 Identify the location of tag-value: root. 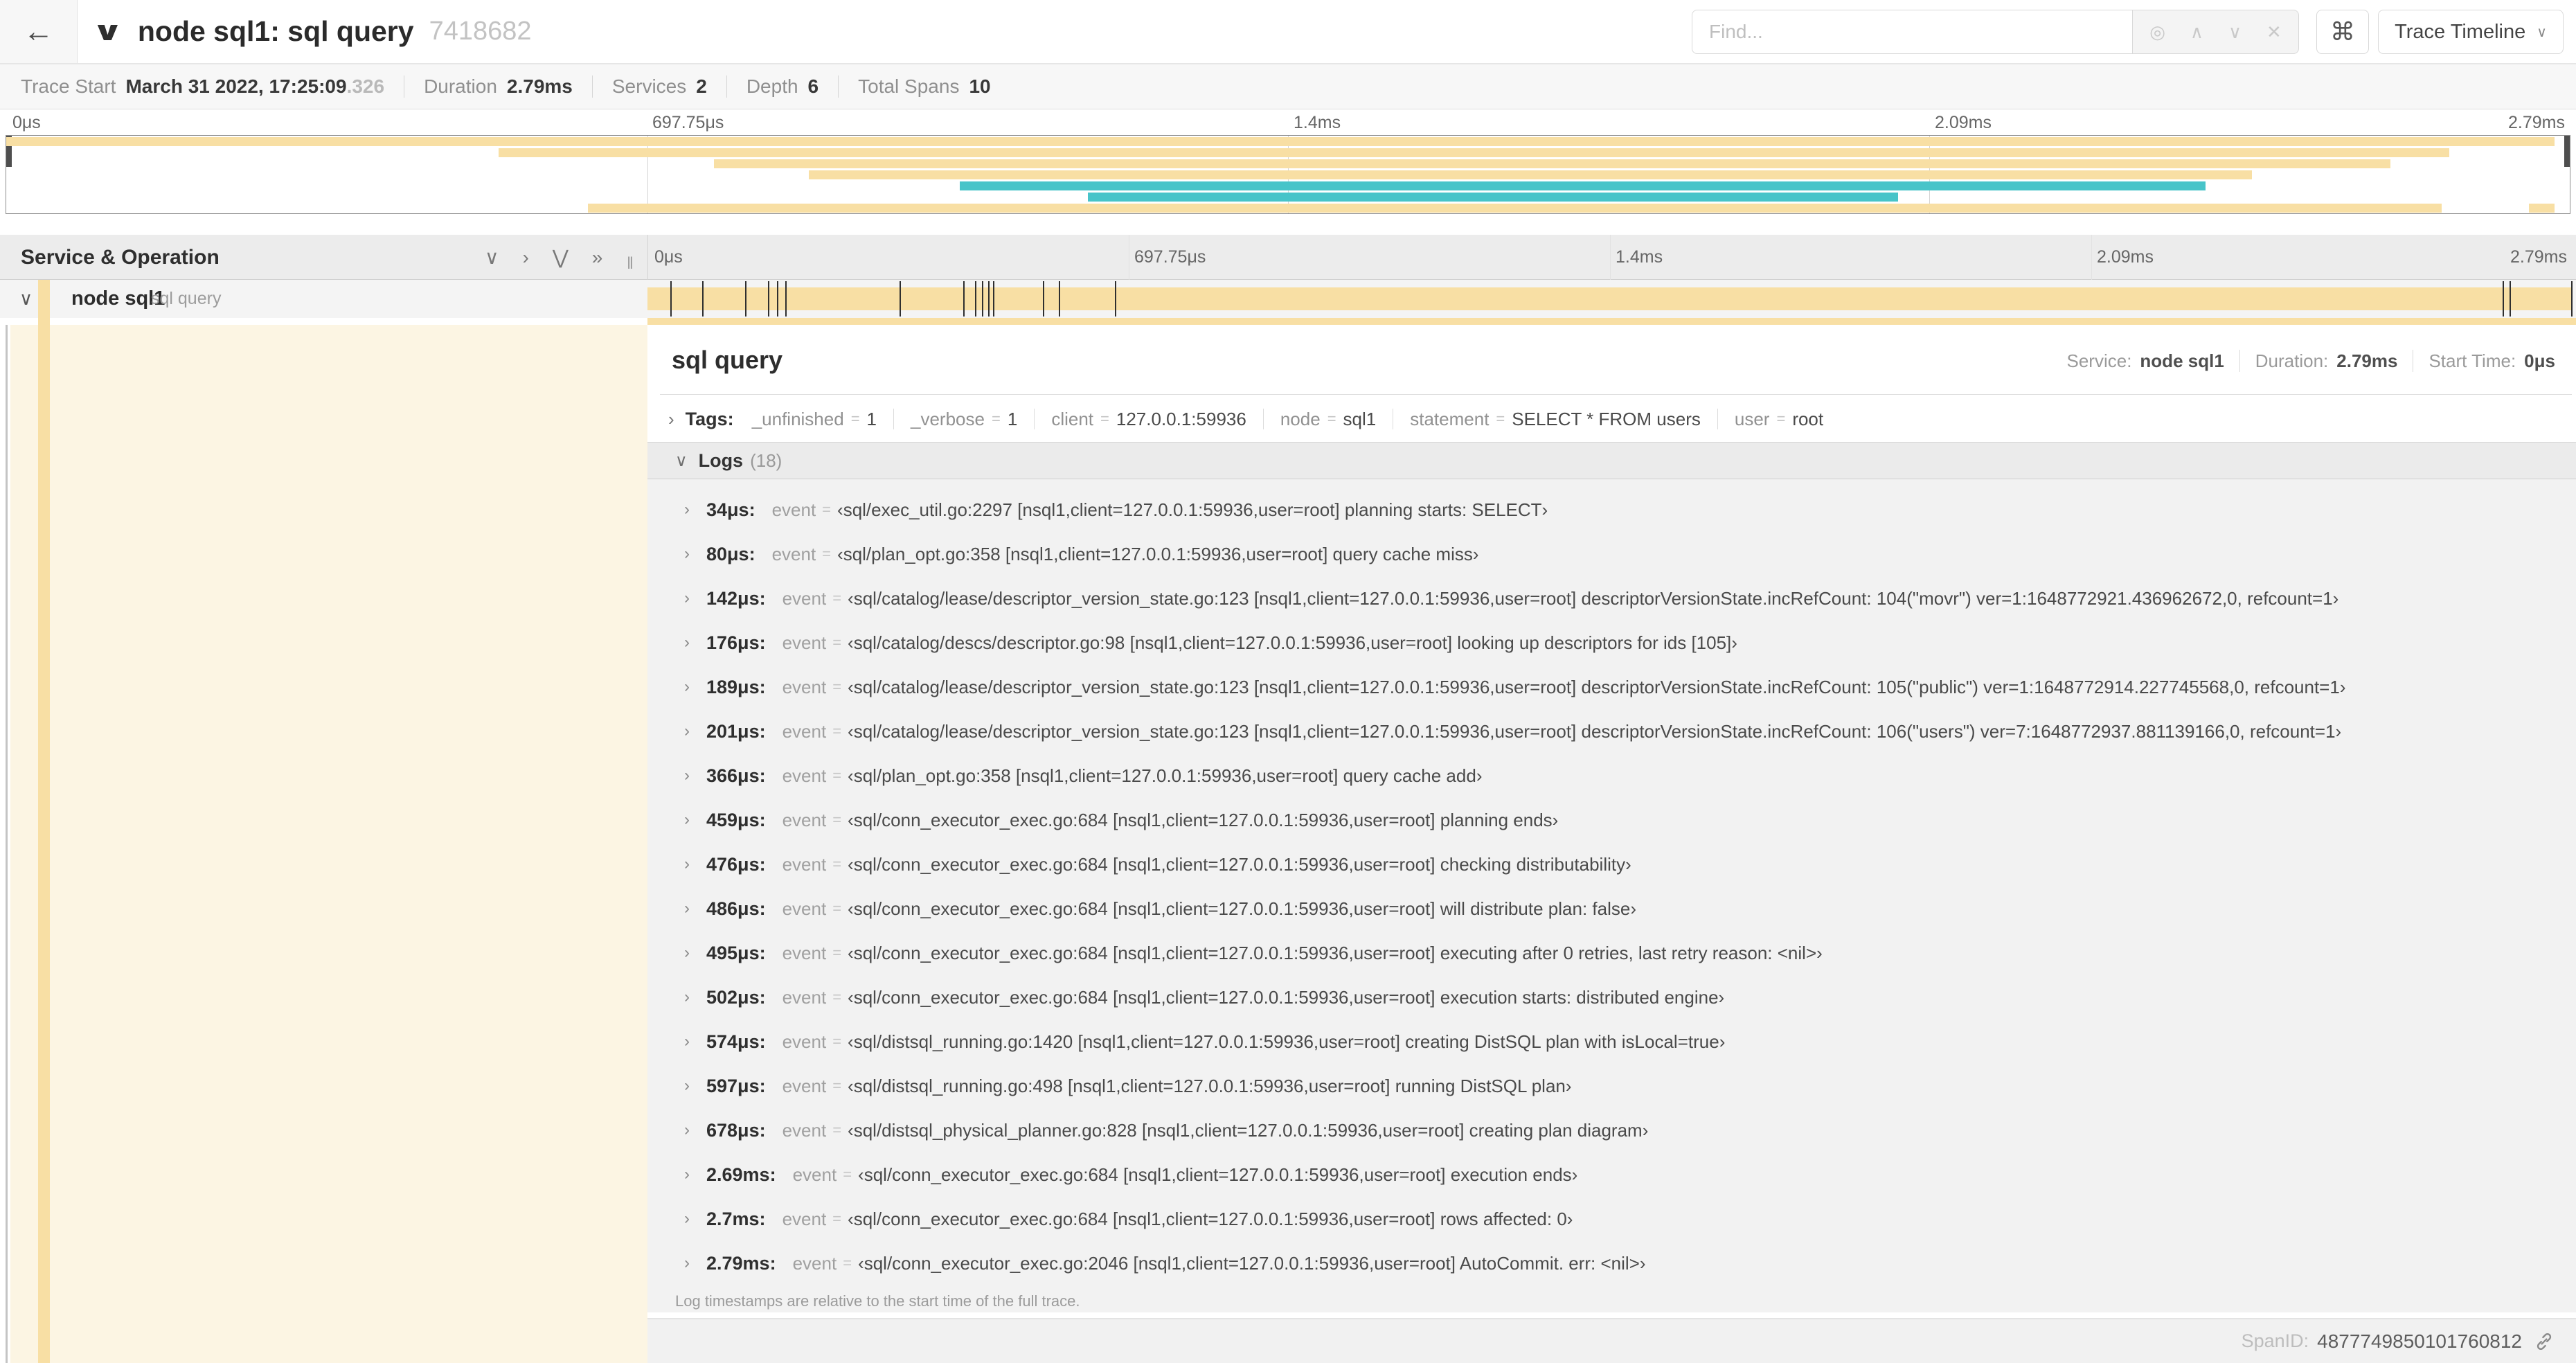
(1808, 418).